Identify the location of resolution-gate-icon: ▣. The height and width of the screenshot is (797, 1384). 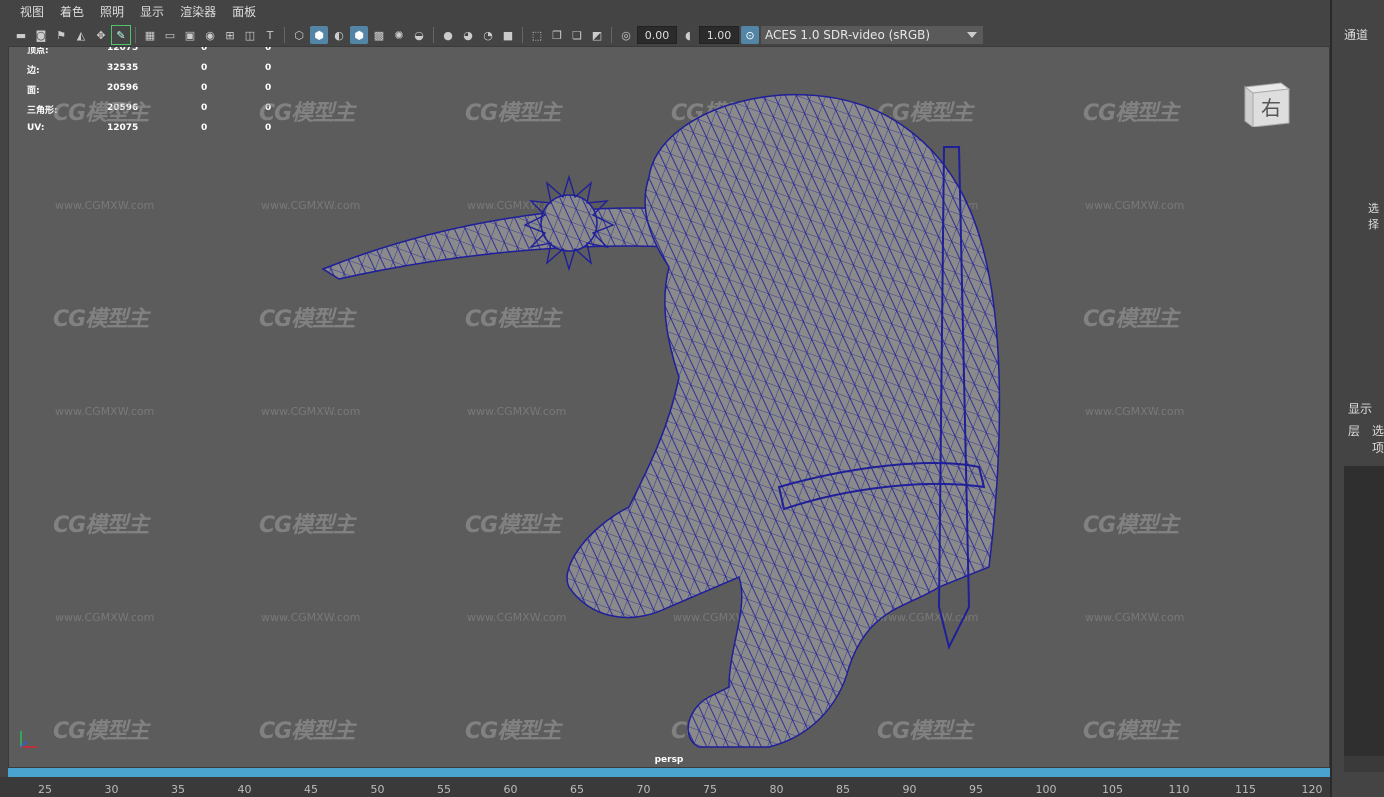
(190, 35).